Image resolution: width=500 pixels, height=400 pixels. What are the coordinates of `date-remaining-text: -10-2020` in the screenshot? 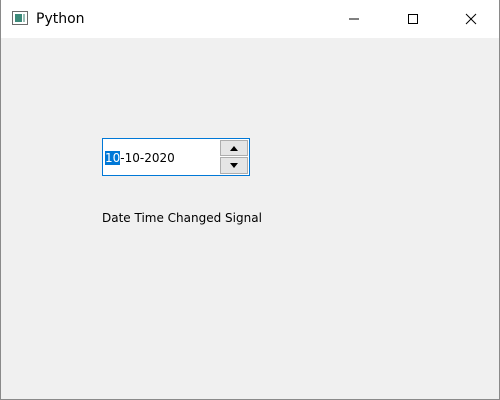 It's located at (147, 158).